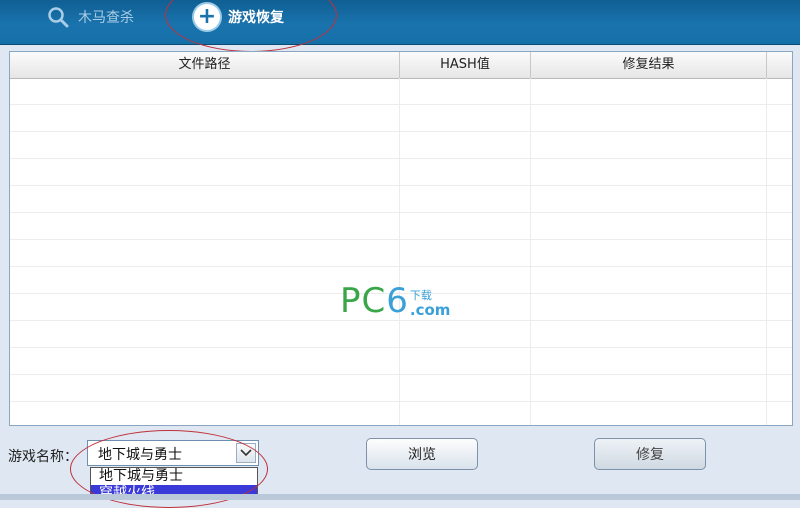 This screenshot has width=800, height=508. What do you see at coordinates (650, 454) in the screenshot?
I see `repair-button: 修复` at bounding box center [650, 454].